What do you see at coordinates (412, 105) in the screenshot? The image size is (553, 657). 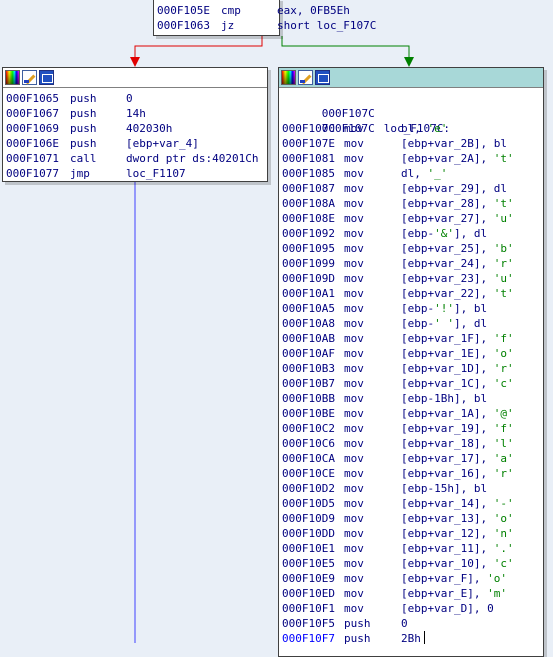 I see `block-start-address: 000F107C` at bounding box center [412, 105].